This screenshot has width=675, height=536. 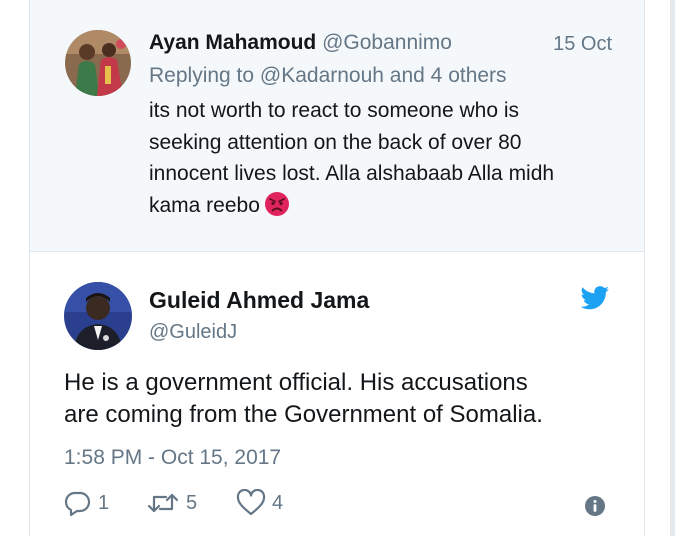 I want to click on retweet-action: 5, so click(x=171, y=503).